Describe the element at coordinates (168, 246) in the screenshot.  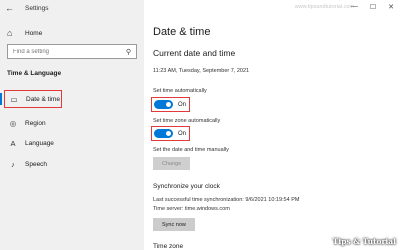
I see `time-zone-heading: Time zone` at that location.